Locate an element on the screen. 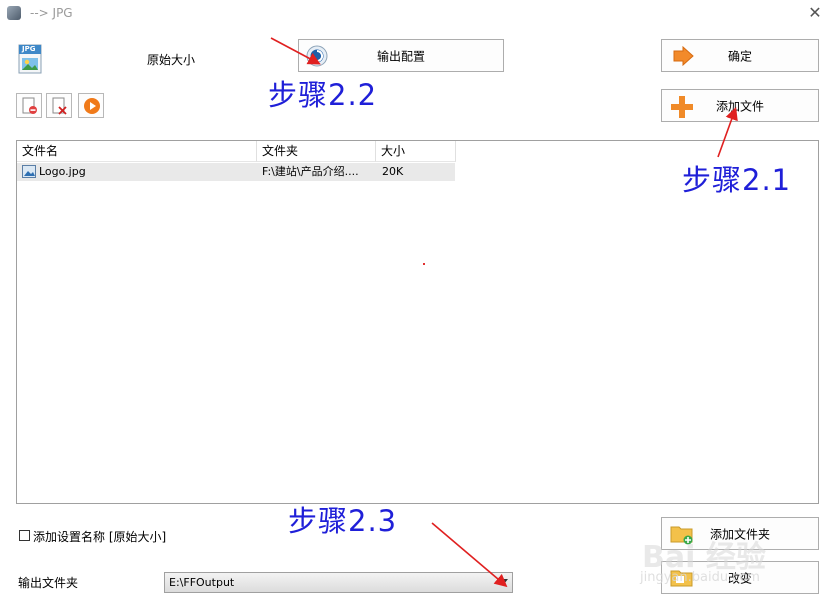 This screenshot has height=608, width=833. clear-list-icon is located at coordinates (59, 106).